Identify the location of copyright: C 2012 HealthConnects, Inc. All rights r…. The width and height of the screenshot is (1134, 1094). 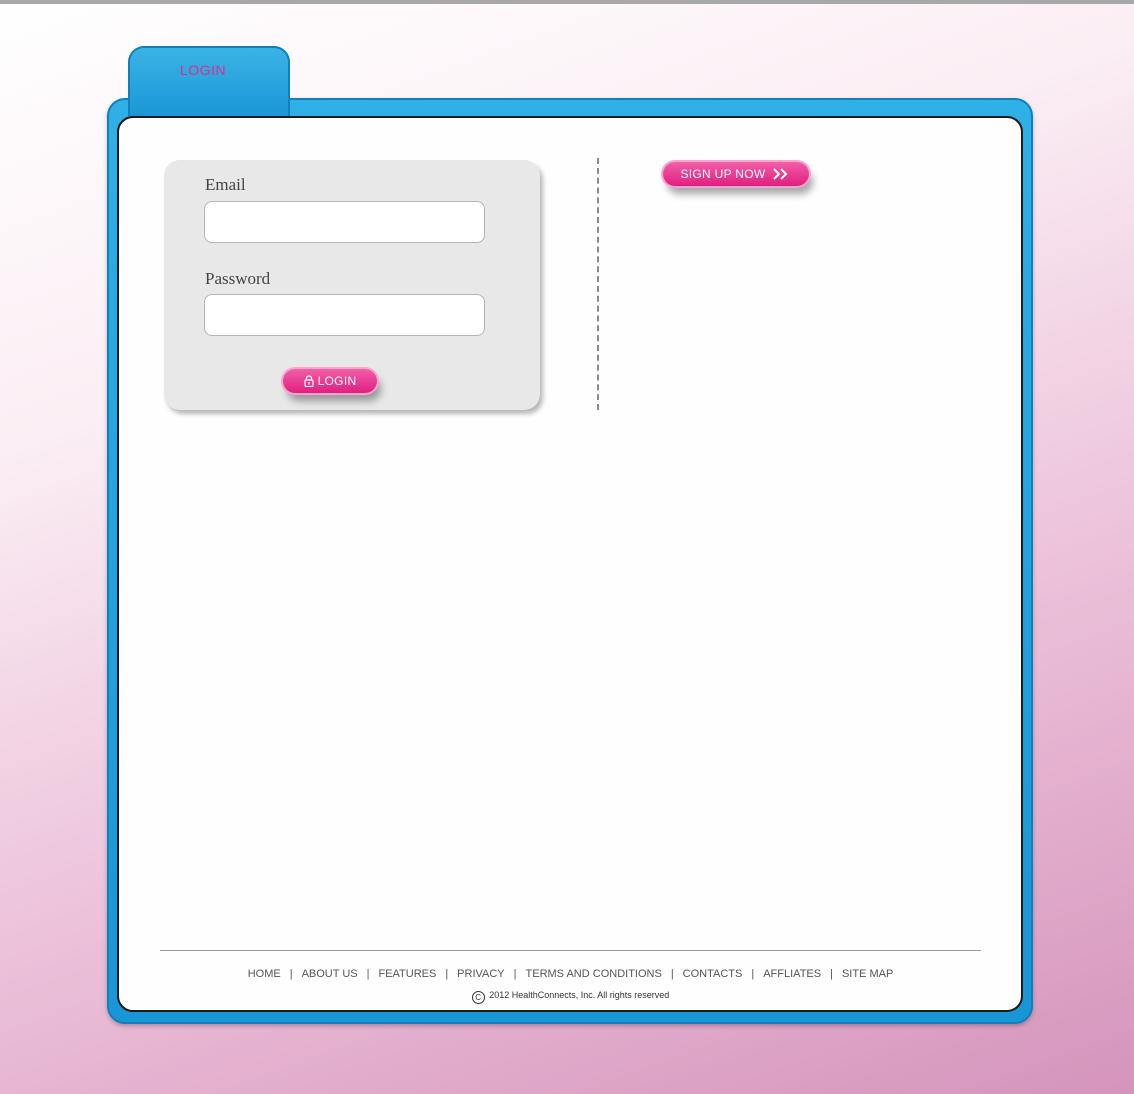
(570, 997).